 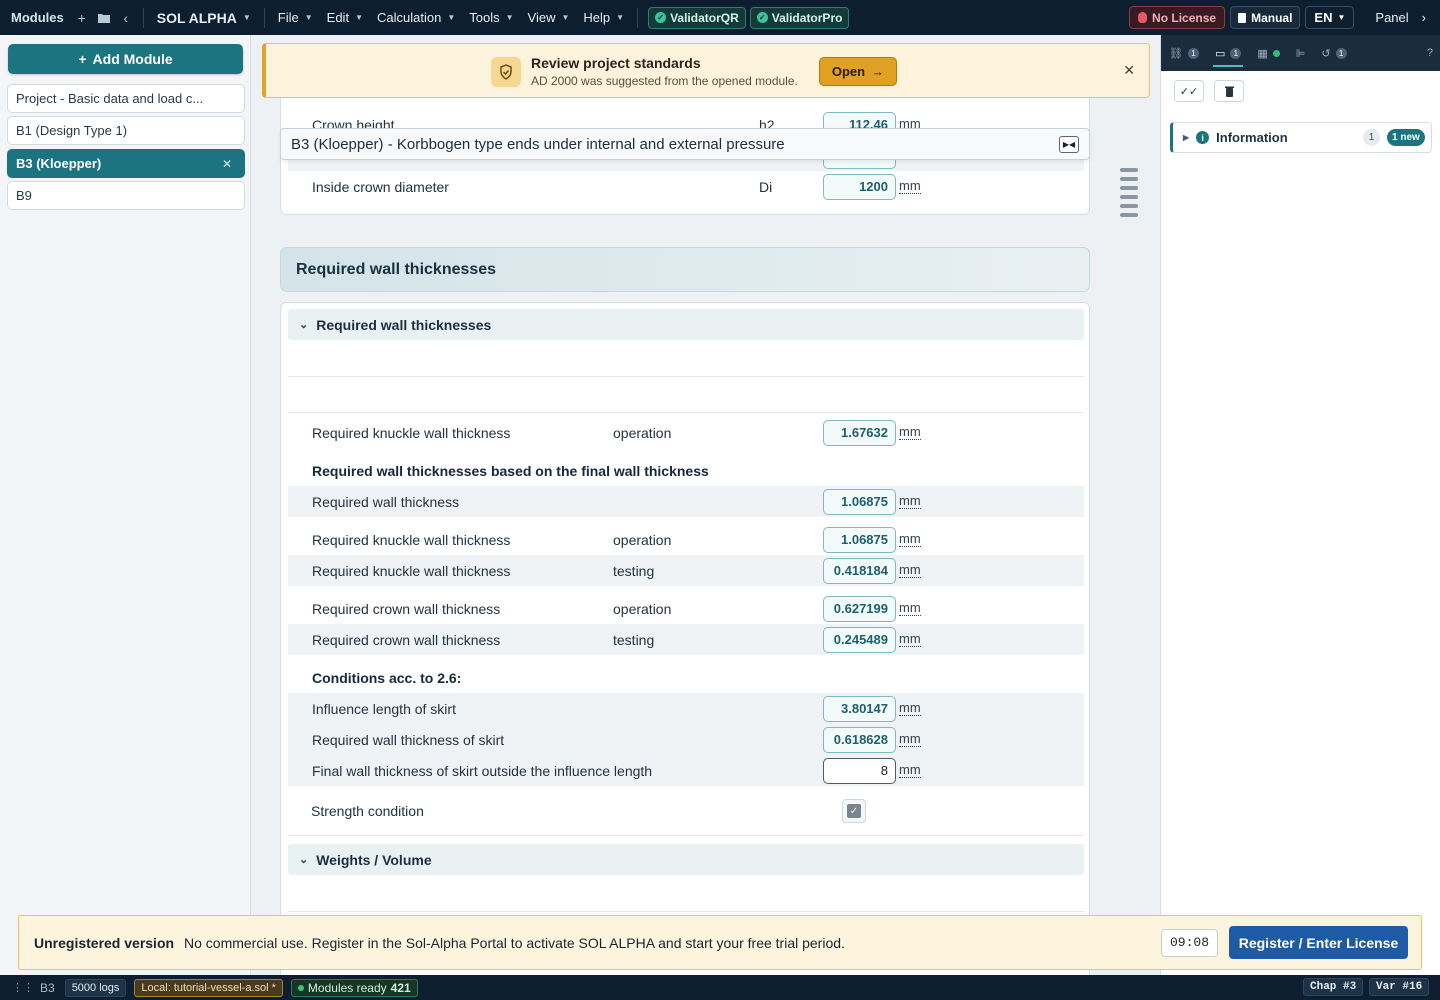 What do you see at coordinates (859, 432) in the screenshot?
I see `value-field: 1.67632` at bounding box center [859, 432].